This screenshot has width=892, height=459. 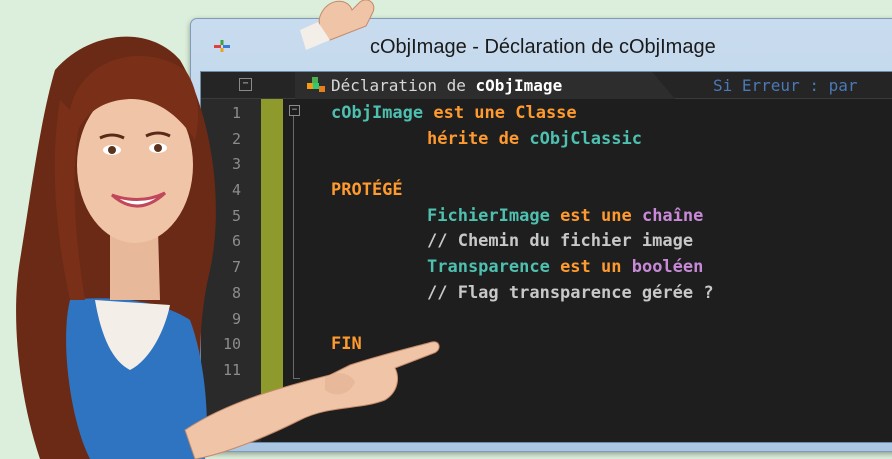 I want to click on tab-si-erreur: Si Erreur : par, so click(x=785, y=85).